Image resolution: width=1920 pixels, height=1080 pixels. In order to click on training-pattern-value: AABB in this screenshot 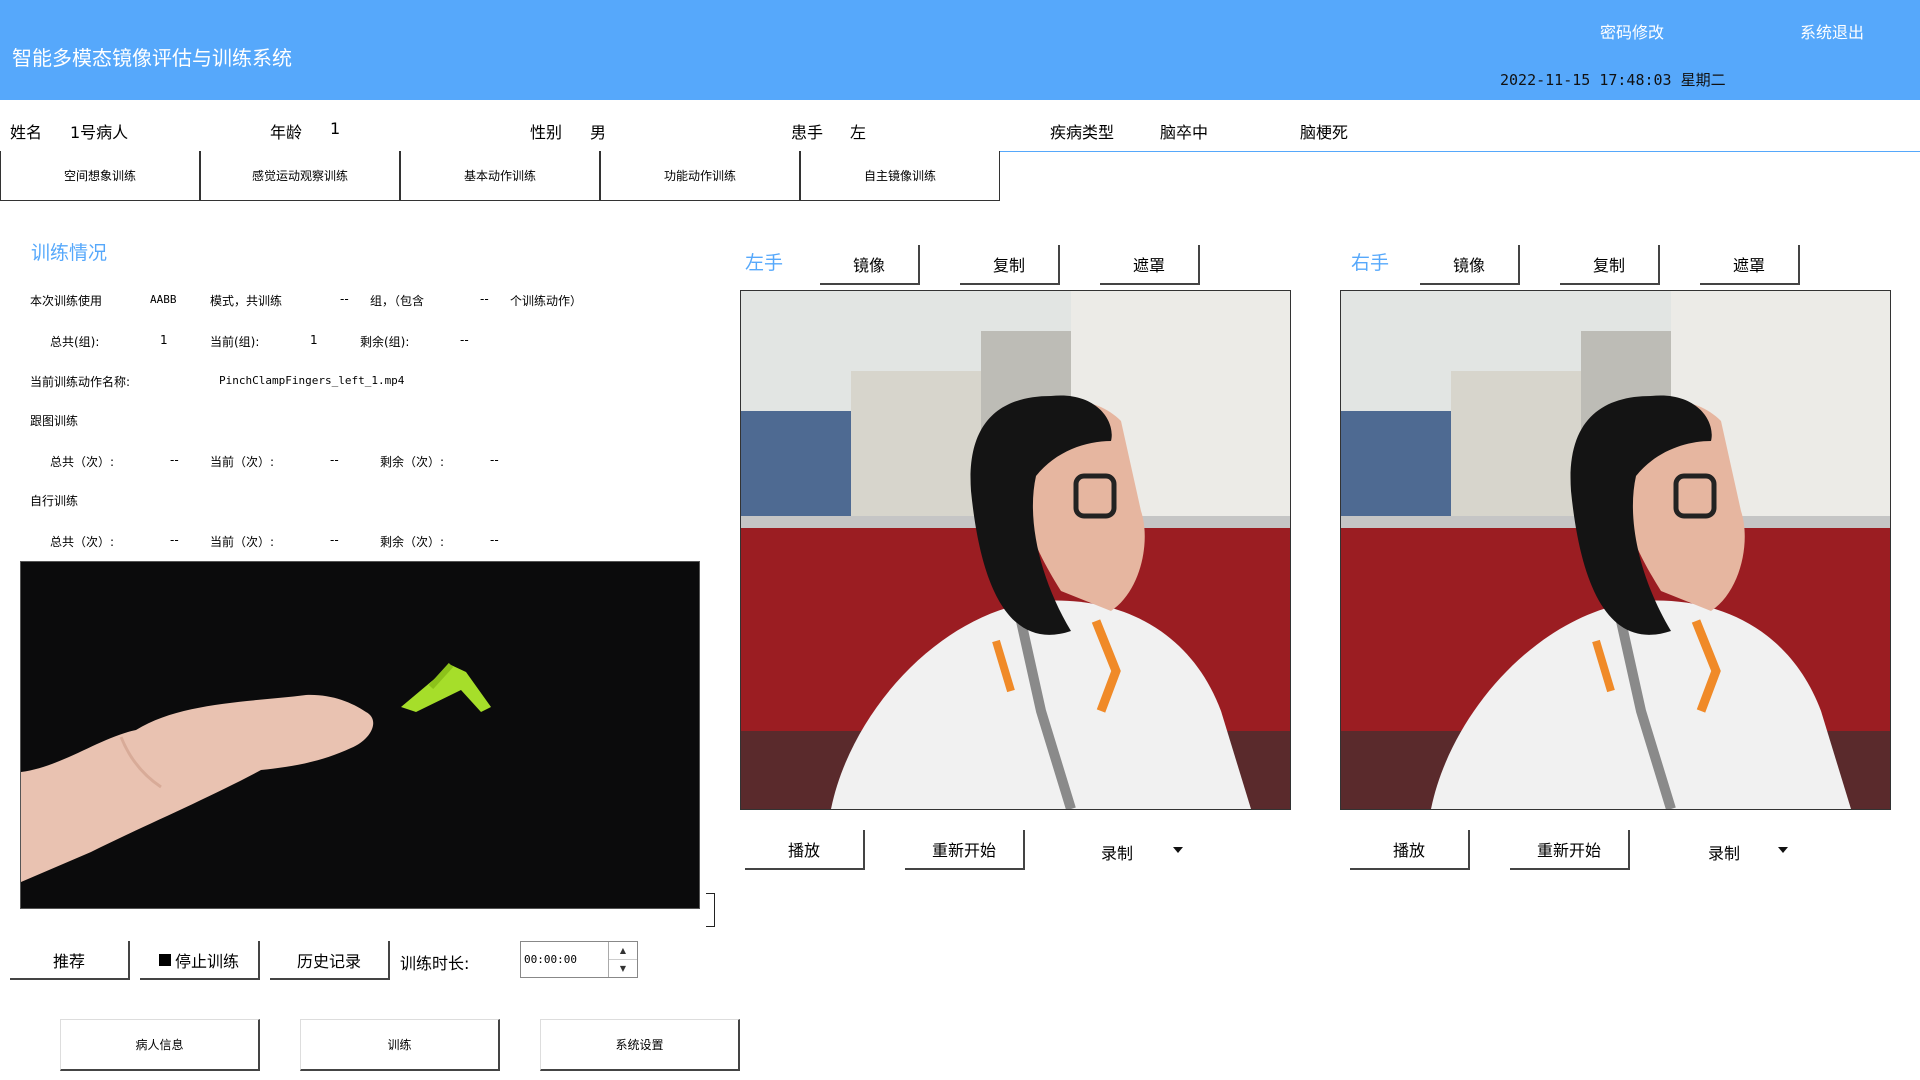, I will do `click(163, 299)`.